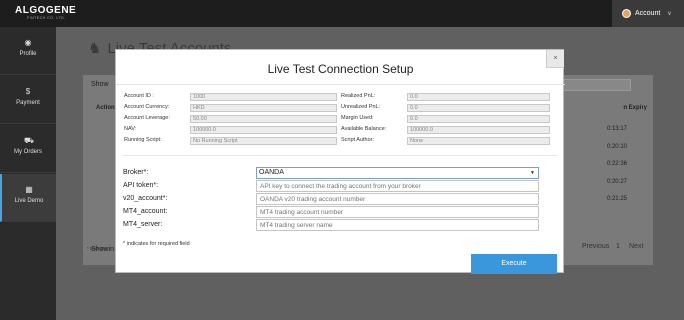 This screenshot has height=320, width=684. Describe the element at coordinates (141, 185) in the screenshot. I see `api-token-label: API token*:` at that location.